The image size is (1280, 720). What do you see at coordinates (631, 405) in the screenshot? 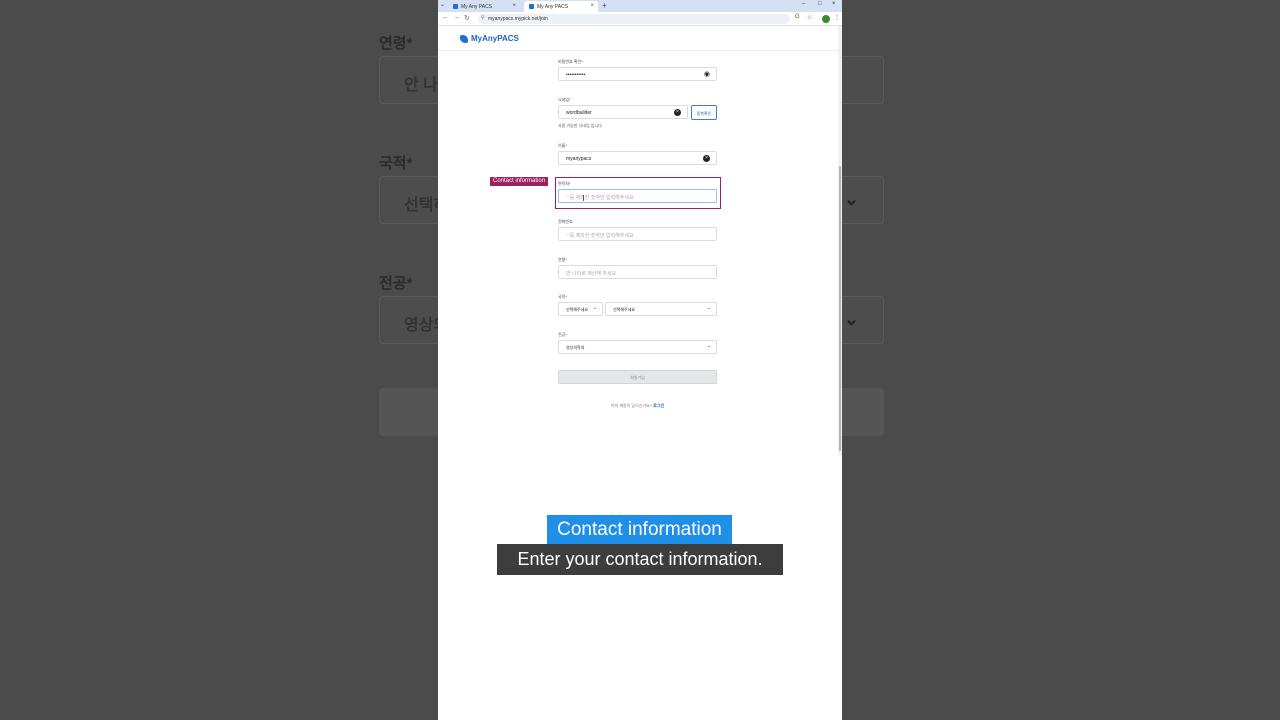
I see `login-prompt-text: 이미 계정이 있으신가요?` at bounding box center [631, 405].